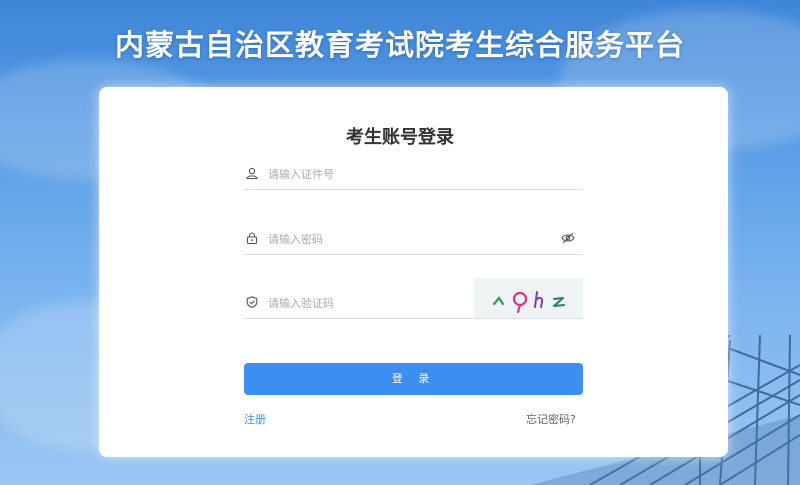 The image size is (800, 485). What do you see at coordinates (528, 302) in the screenshot?
I see `captcha-text-graphic` at bounding box center [528, 302].